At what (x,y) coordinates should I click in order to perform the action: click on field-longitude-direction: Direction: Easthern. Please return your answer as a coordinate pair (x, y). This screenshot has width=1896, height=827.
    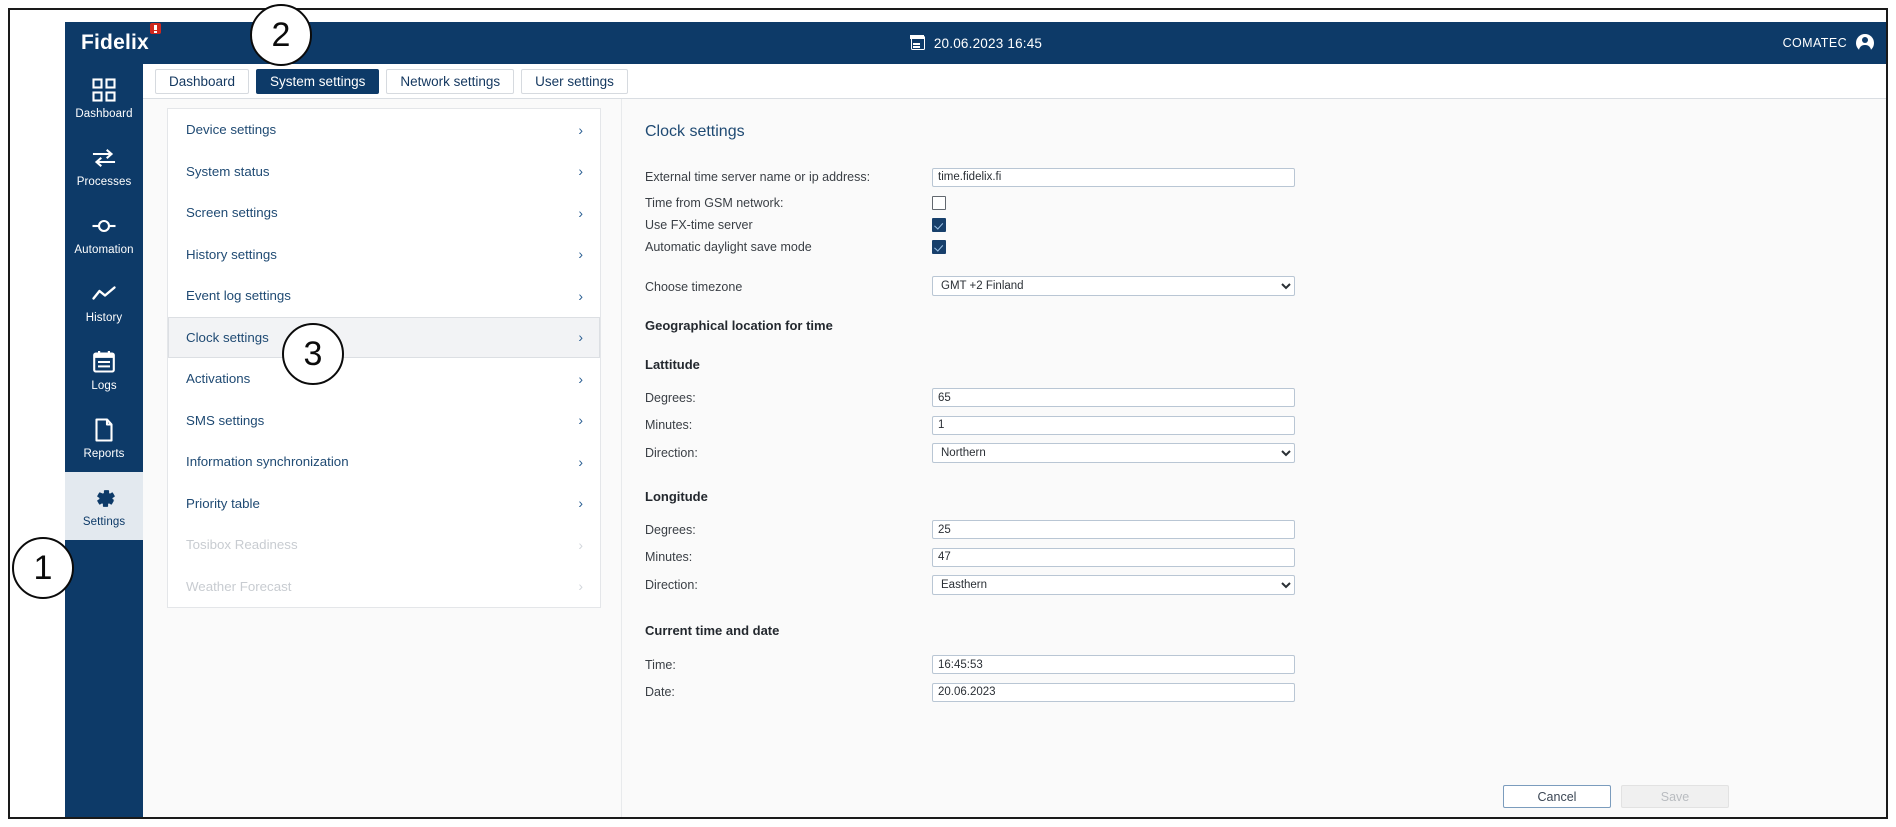
    Looking at the image, I should click on (1245, 585).